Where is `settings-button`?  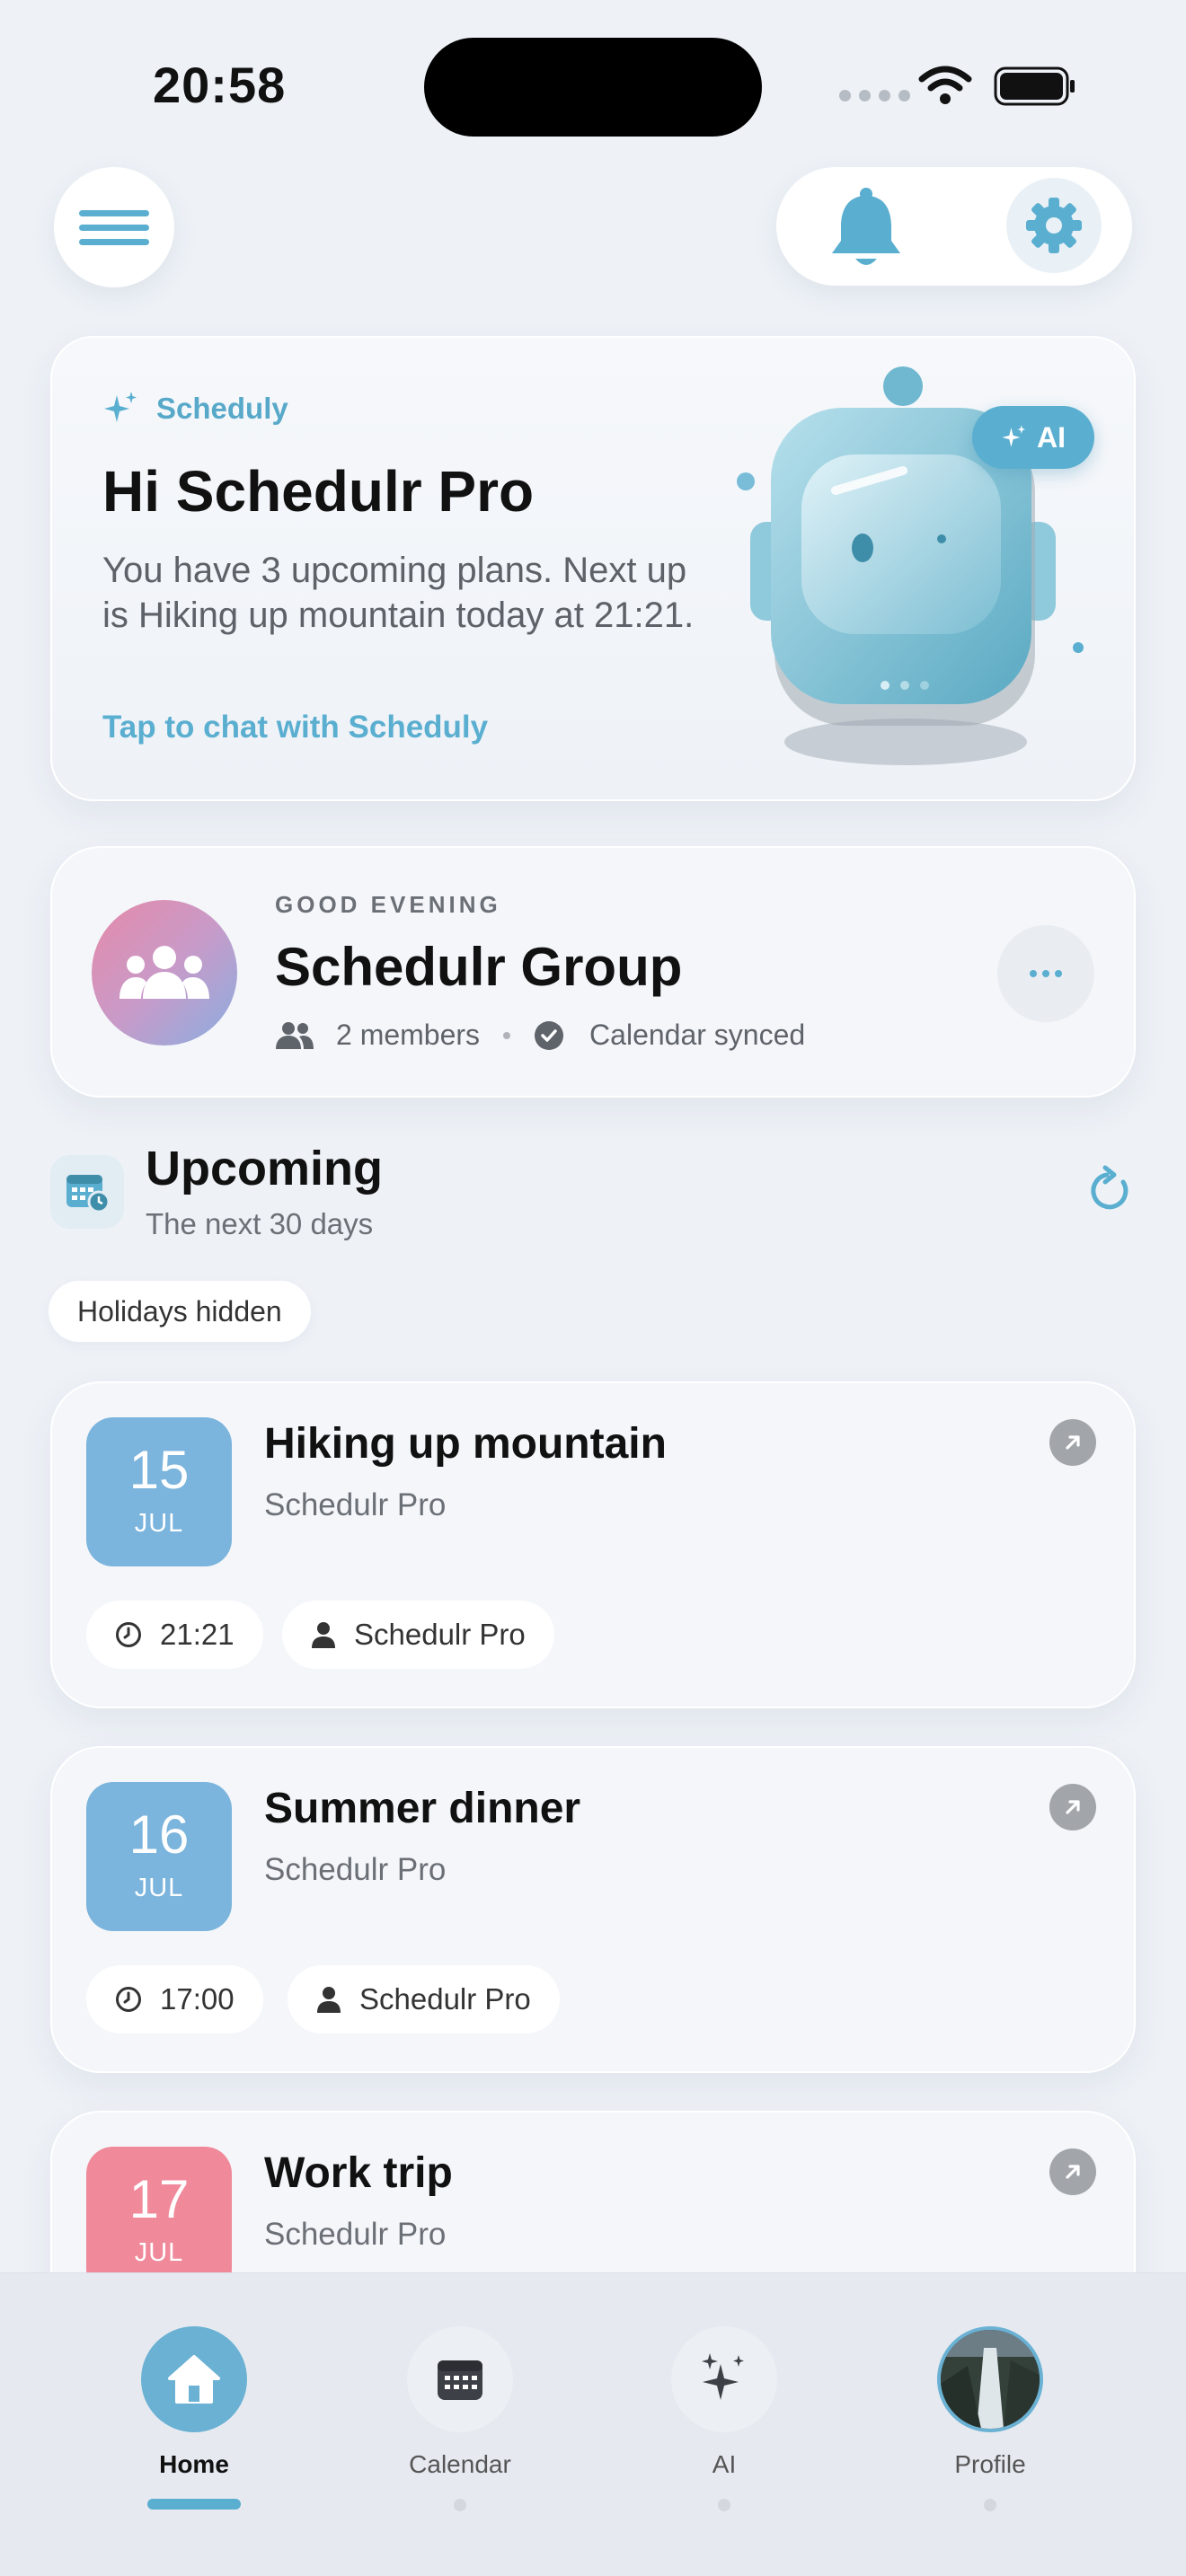 settings-button is located at coordinates (1054, 225).